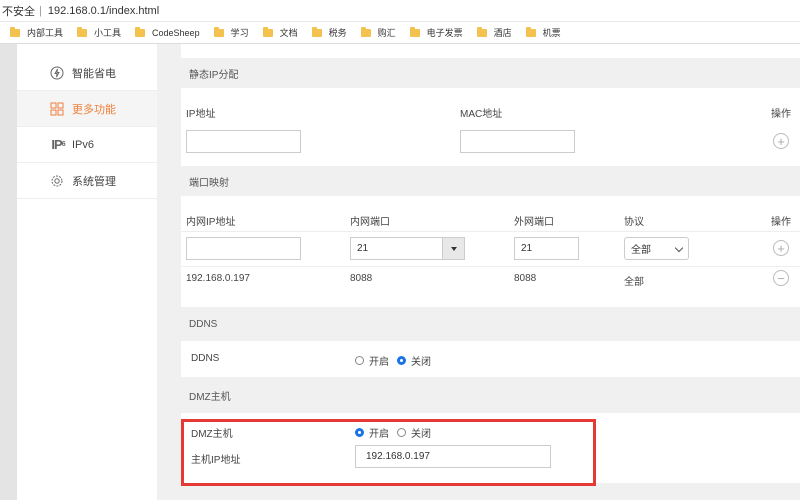 The height and width of the screenshot is (500, 800). What do you see at coordinates (400, 11) in the screenshot?
I see `address-bar: 不安全 | 192.168.0.1/index.html` at bounding box center [400, 11].